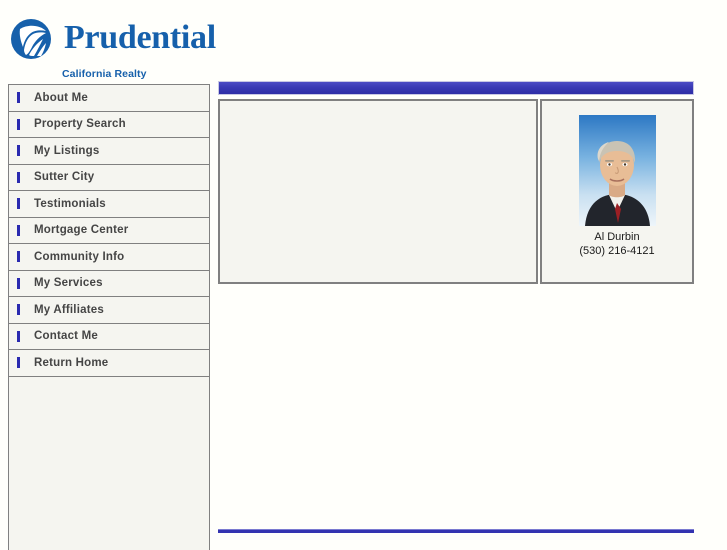 The width and height of the screenshot is (727, 550). I want to click on sidebar-item-label: Property Search, so click(80, 124).